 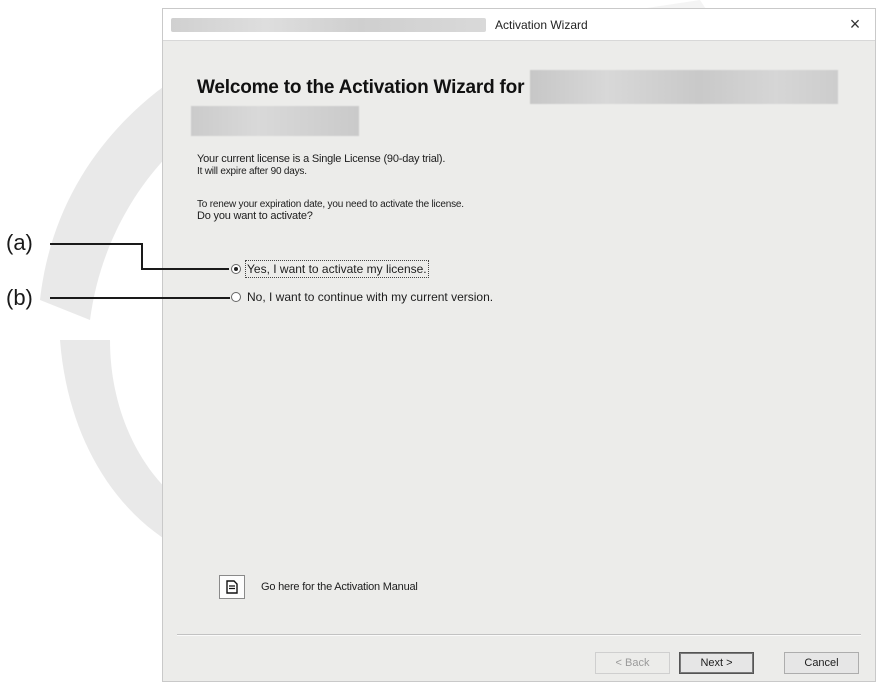 What do you see at coordinates (632, 663) in the screenshot?
I see `back-button: < Back` at bounding box center [632, 663].